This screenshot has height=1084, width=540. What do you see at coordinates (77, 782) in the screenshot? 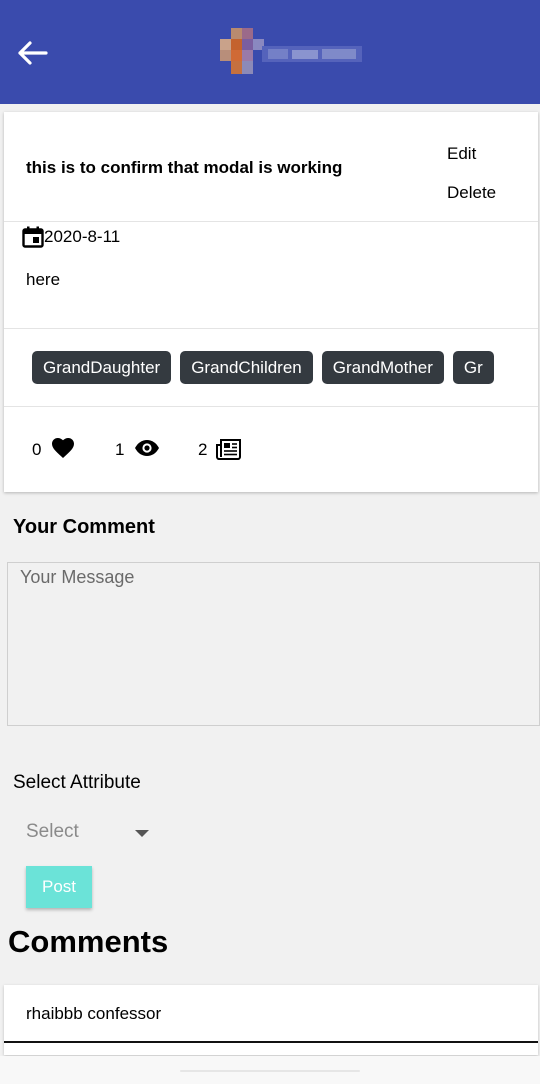
I see `select-attribute-label: Select Attribute` at bounding box center [77, 782].